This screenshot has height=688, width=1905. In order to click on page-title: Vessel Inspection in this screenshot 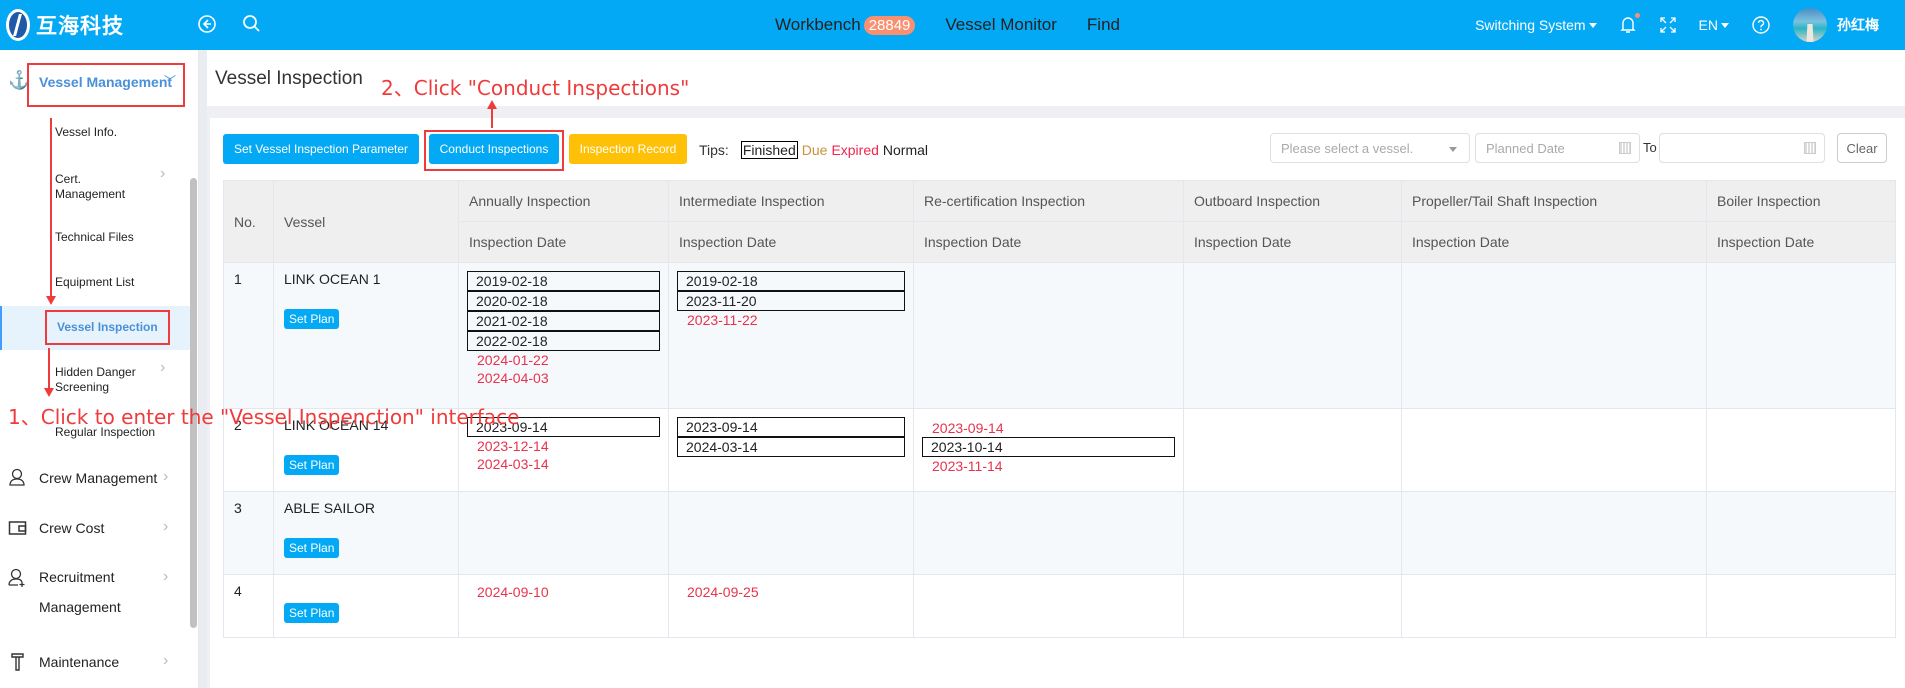, I will do `click(289, 78)`.